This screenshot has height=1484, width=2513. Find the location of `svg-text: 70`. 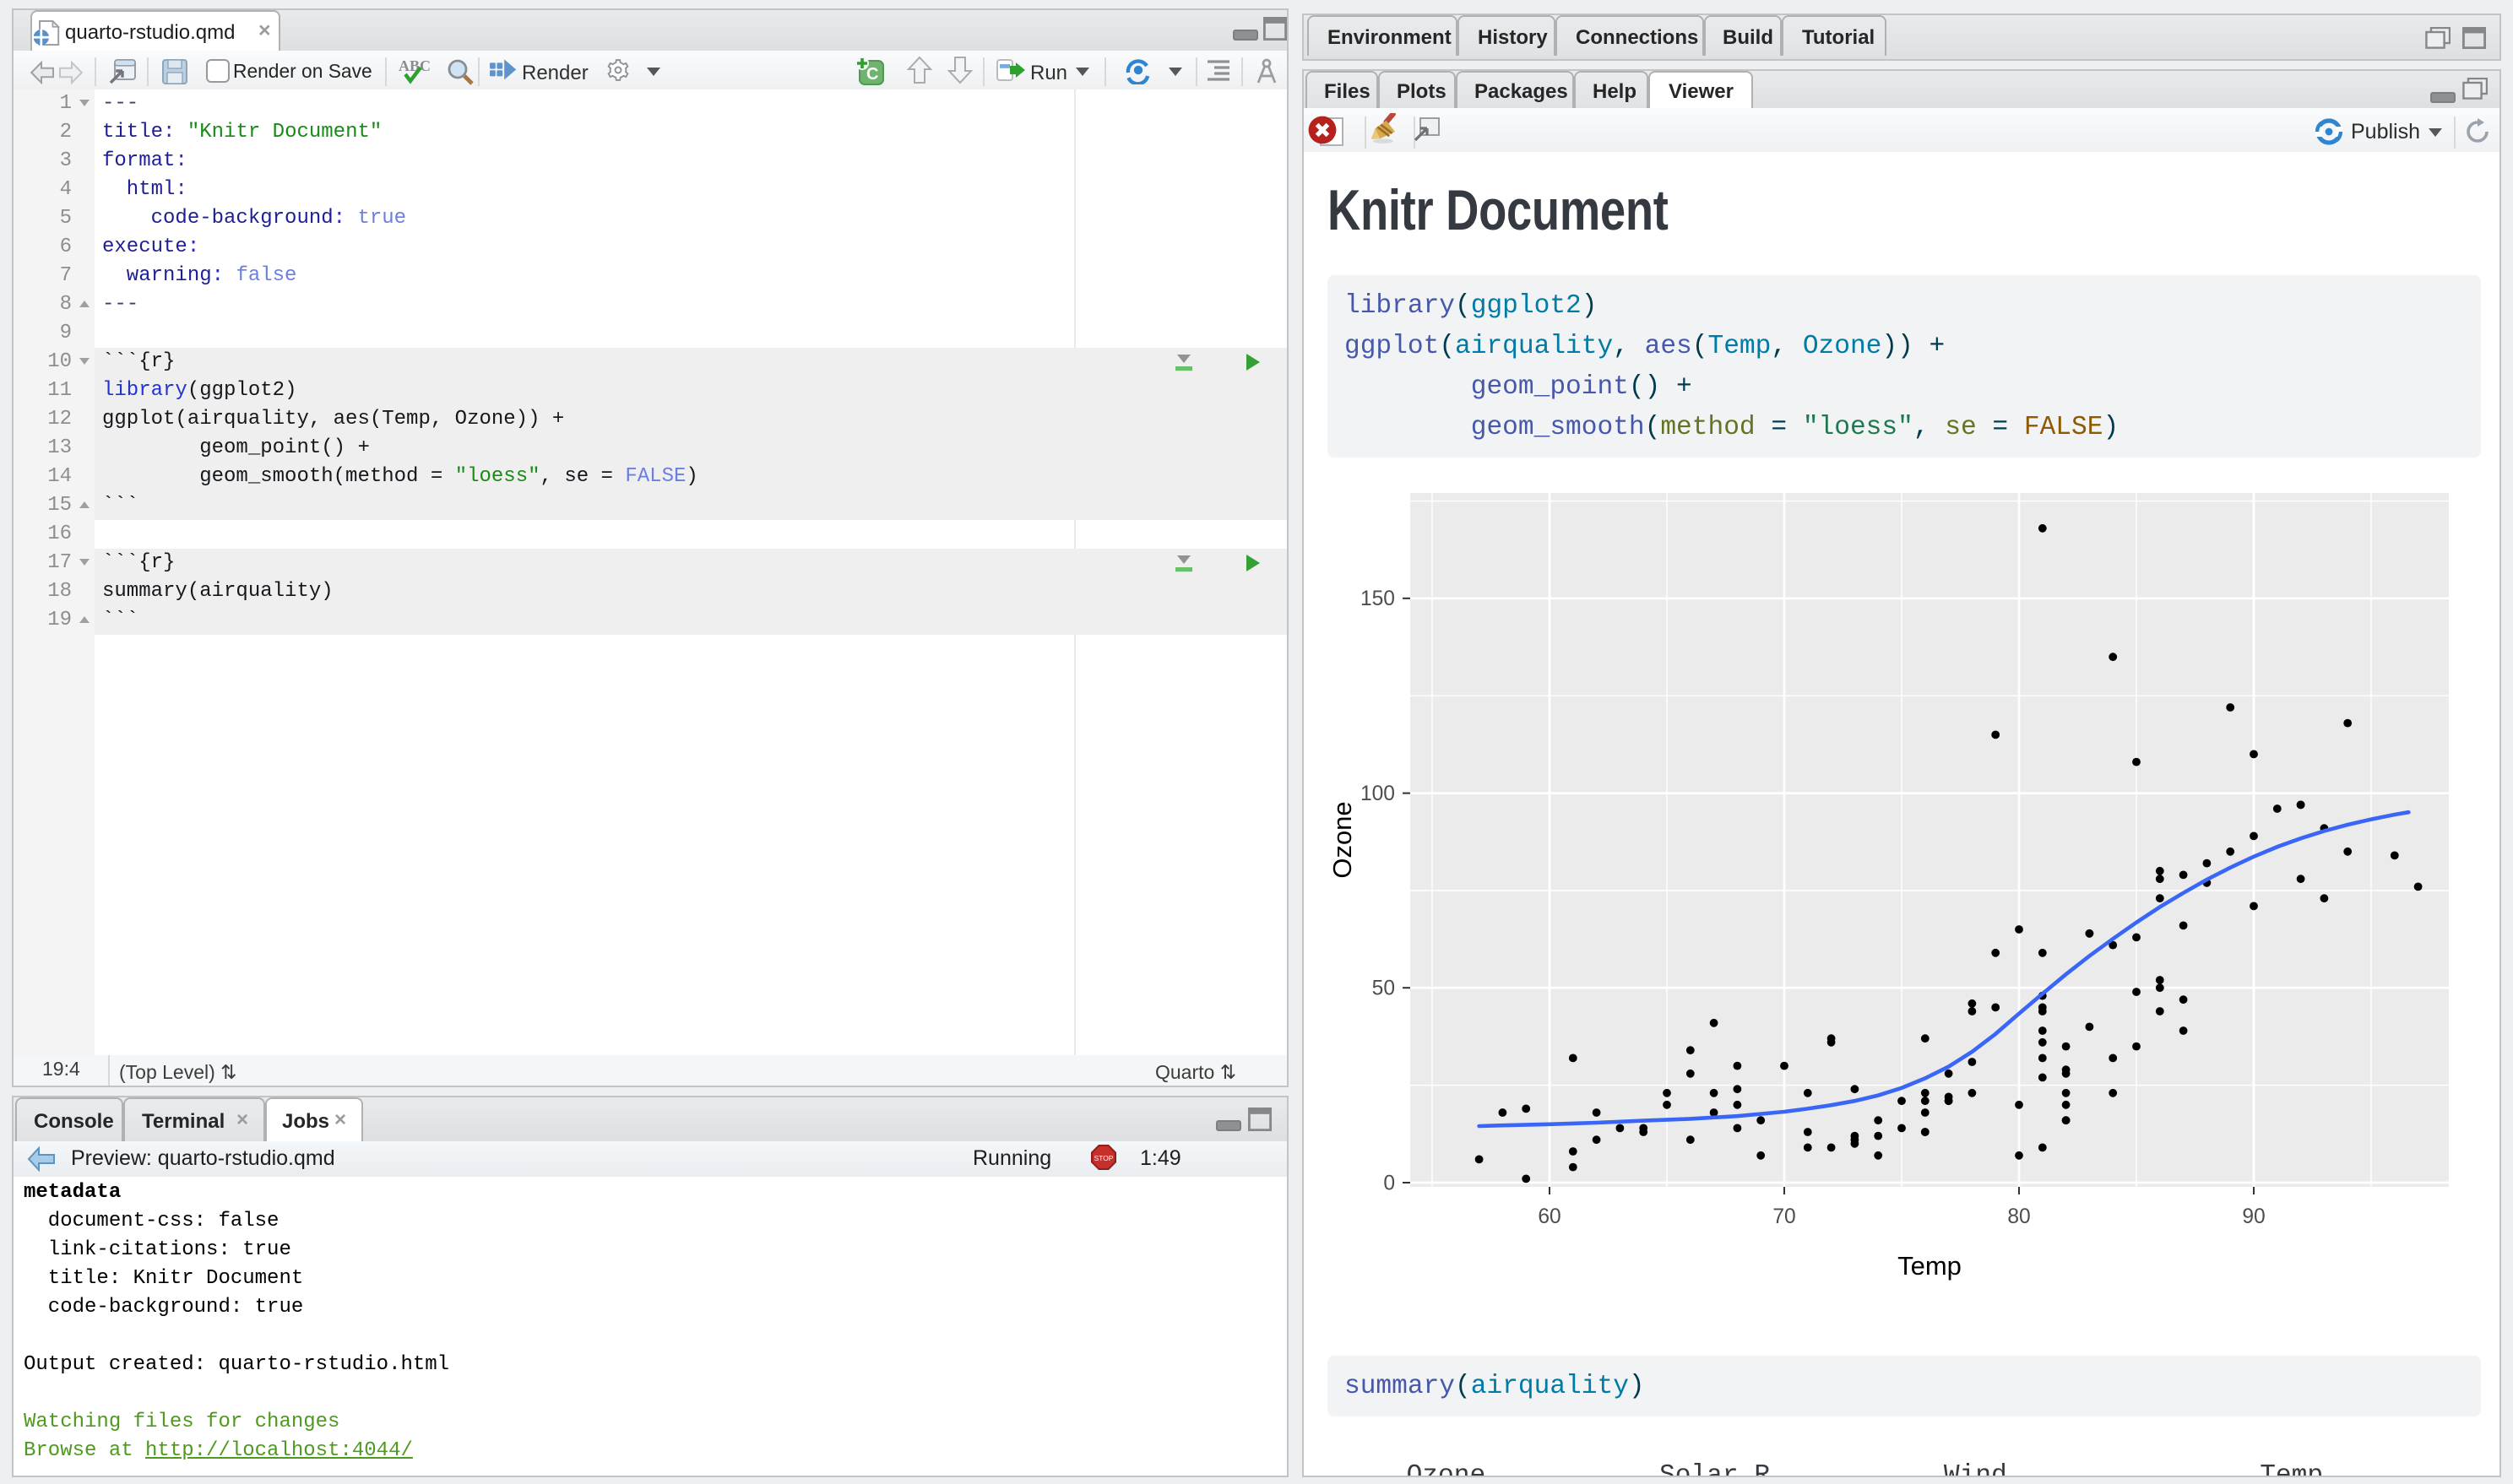

svg-text: 70 is located at coordinates (1784, 1216).